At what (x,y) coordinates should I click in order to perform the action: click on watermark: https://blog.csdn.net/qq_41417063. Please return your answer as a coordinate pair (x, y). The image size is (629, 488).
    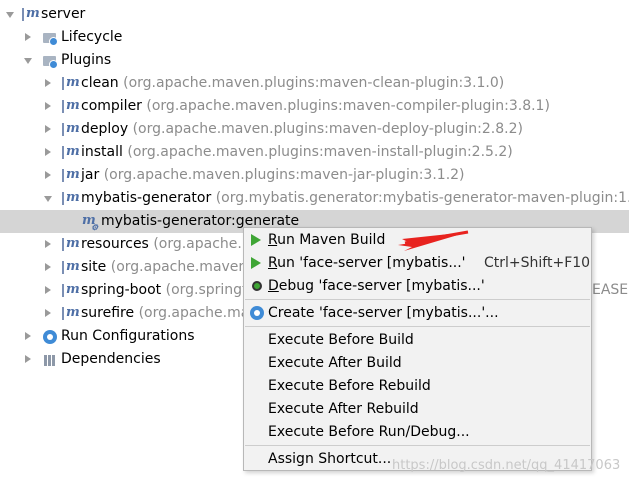
    Looking at the image, I should click on (506, 465).